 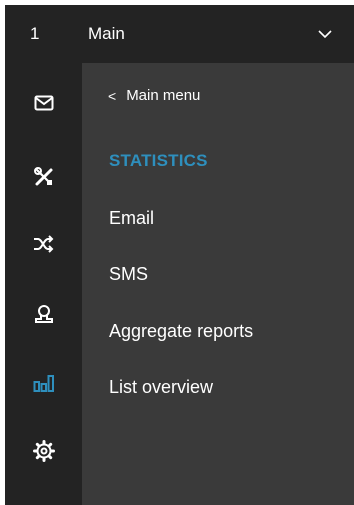 What do you see at coordinates (181, 331) in the screenshot?
I see `menu-item-aggregate-reports: Aggregate reports` at bounding box center [181, 331].